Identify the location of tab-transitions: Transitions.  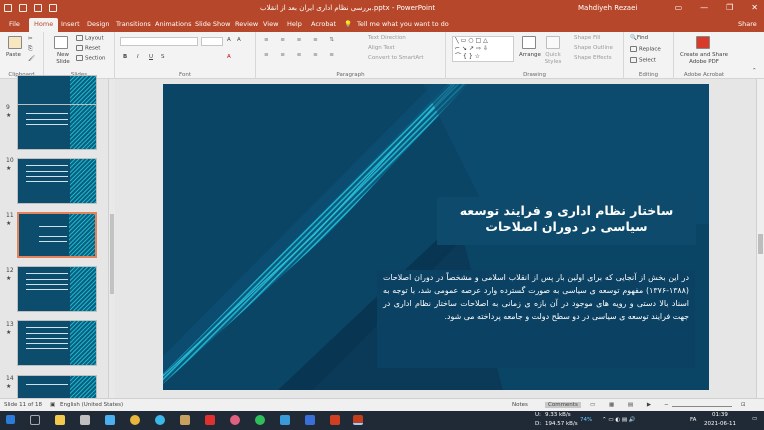
(133, 24).